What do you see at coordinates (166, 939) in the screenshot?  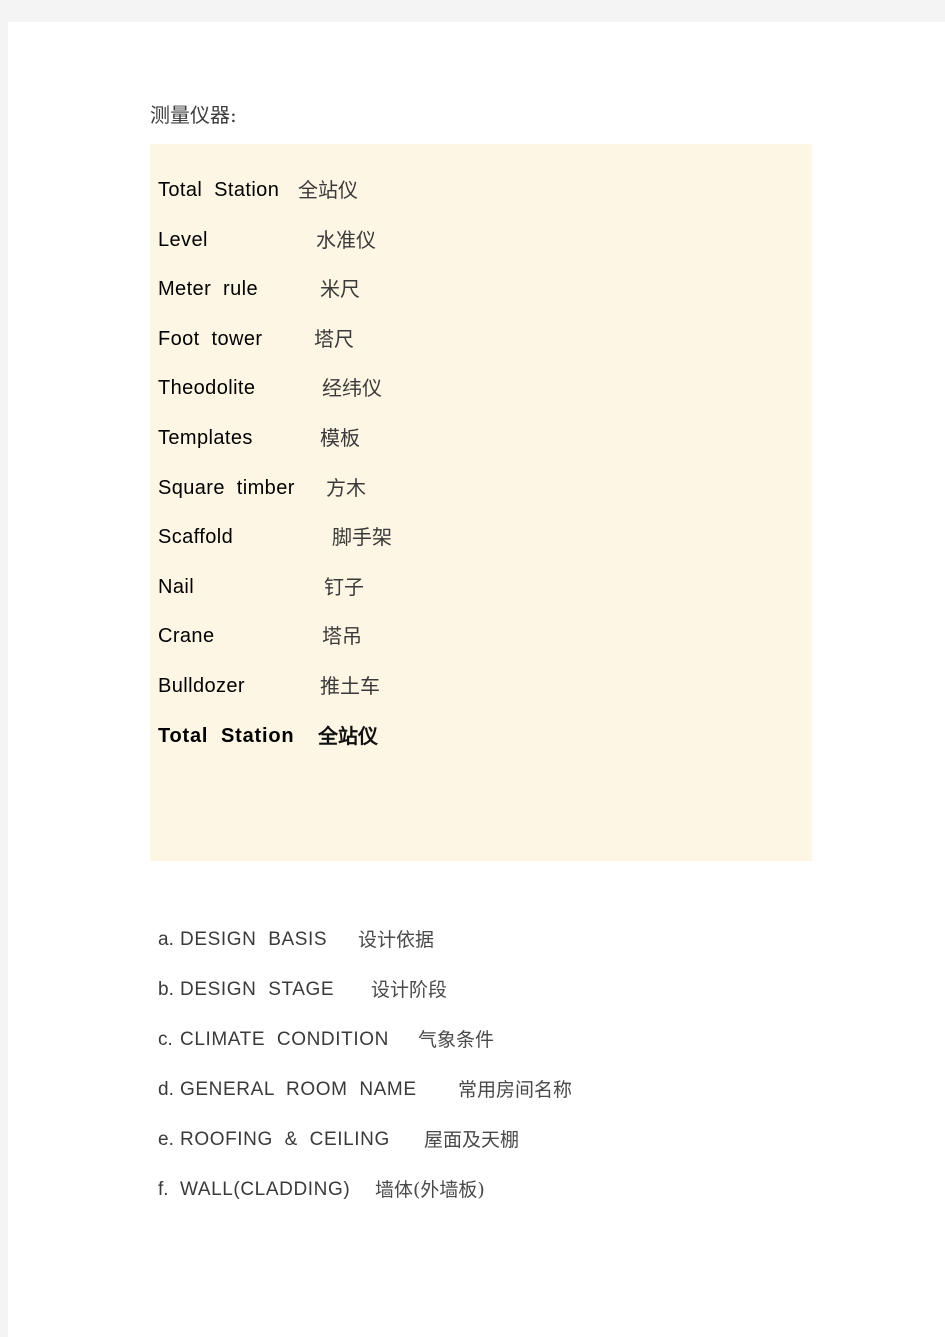 I see `outline-marker: a.` at bounding box center [166, 939].